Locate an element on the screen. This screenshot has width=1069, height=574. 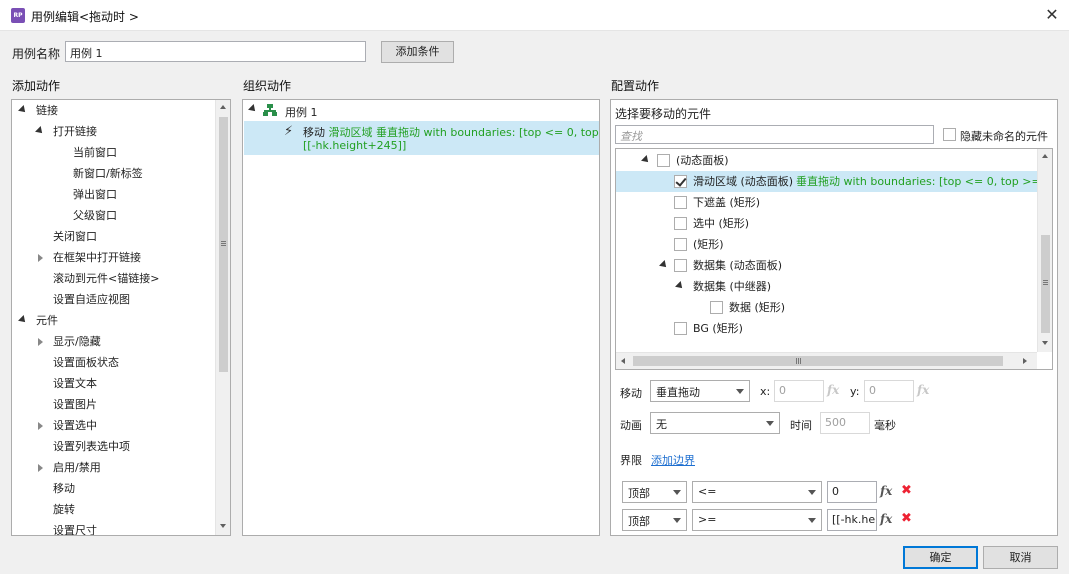
add-action-item: 旋转 is located at coordinates (113, 509).